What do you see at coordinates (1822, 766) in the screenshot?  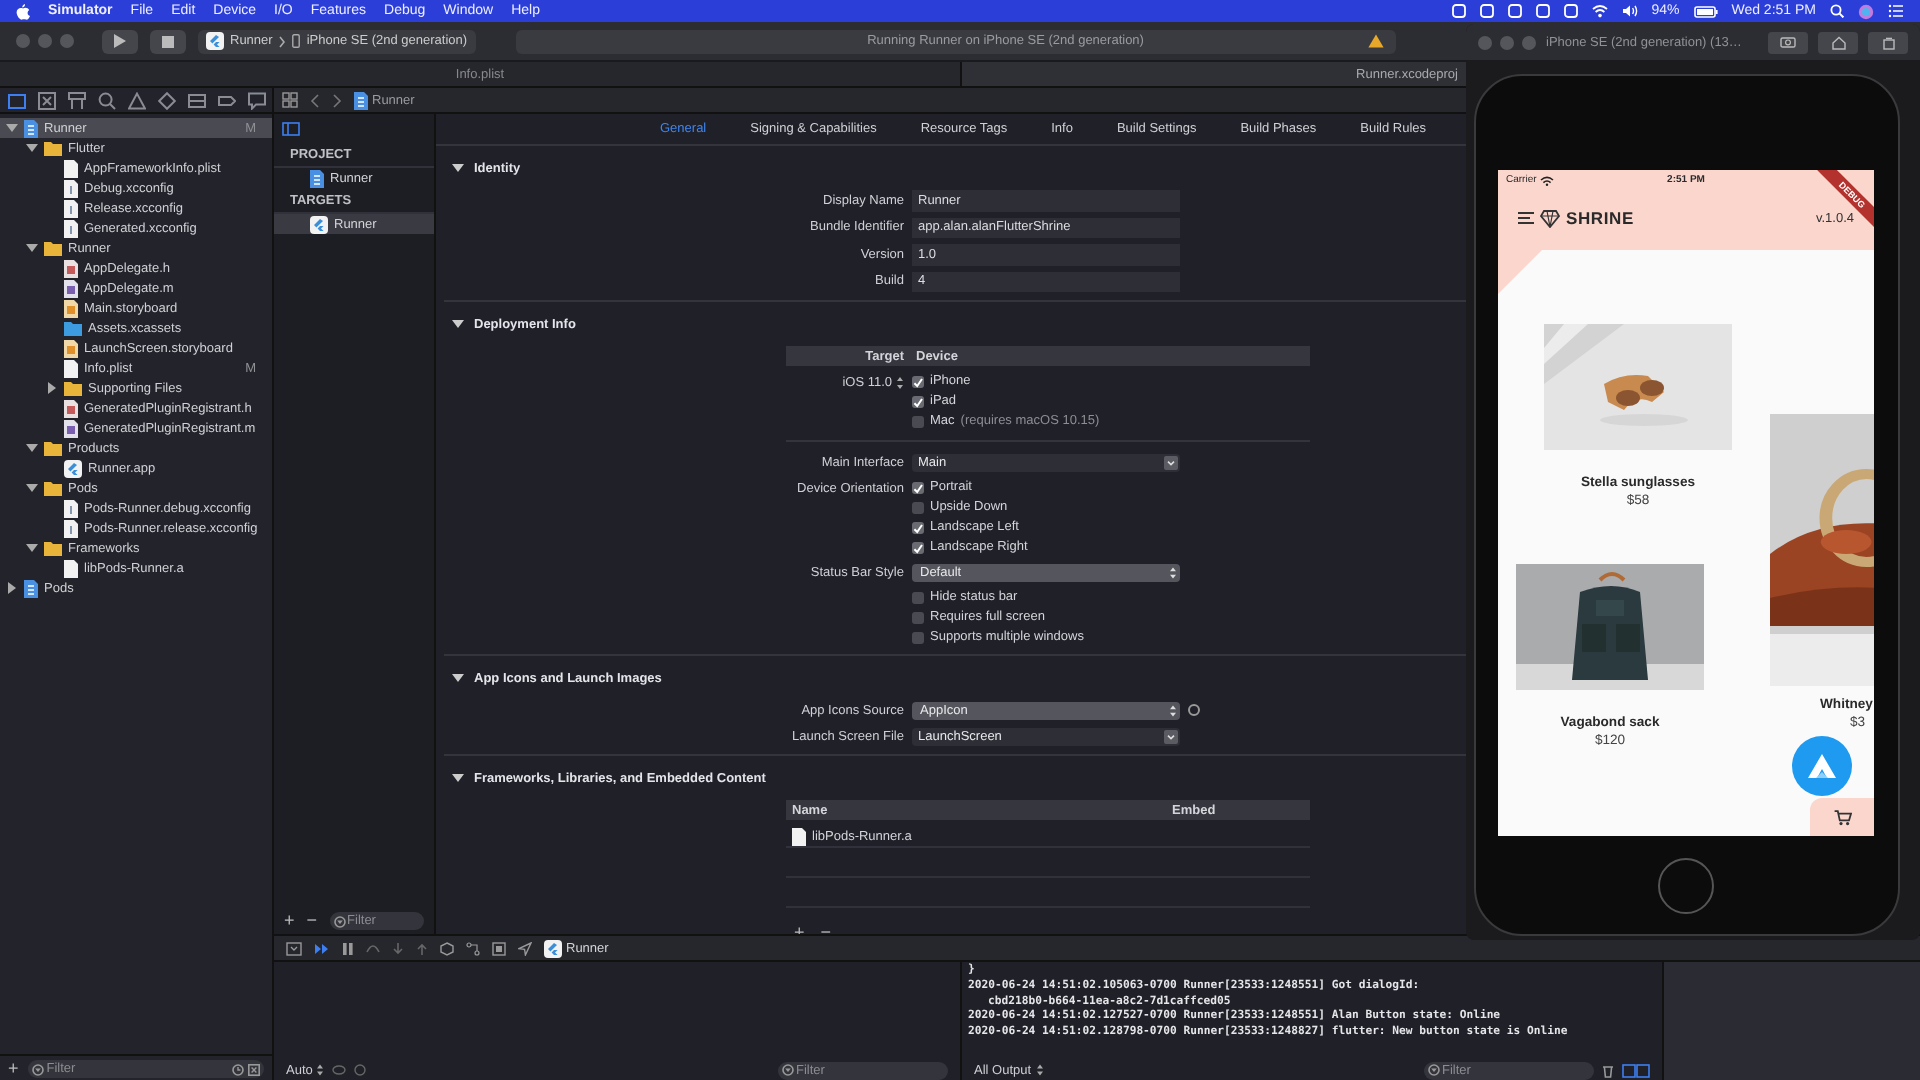 I see `logo-icon` at bounding box center [1822, 766].